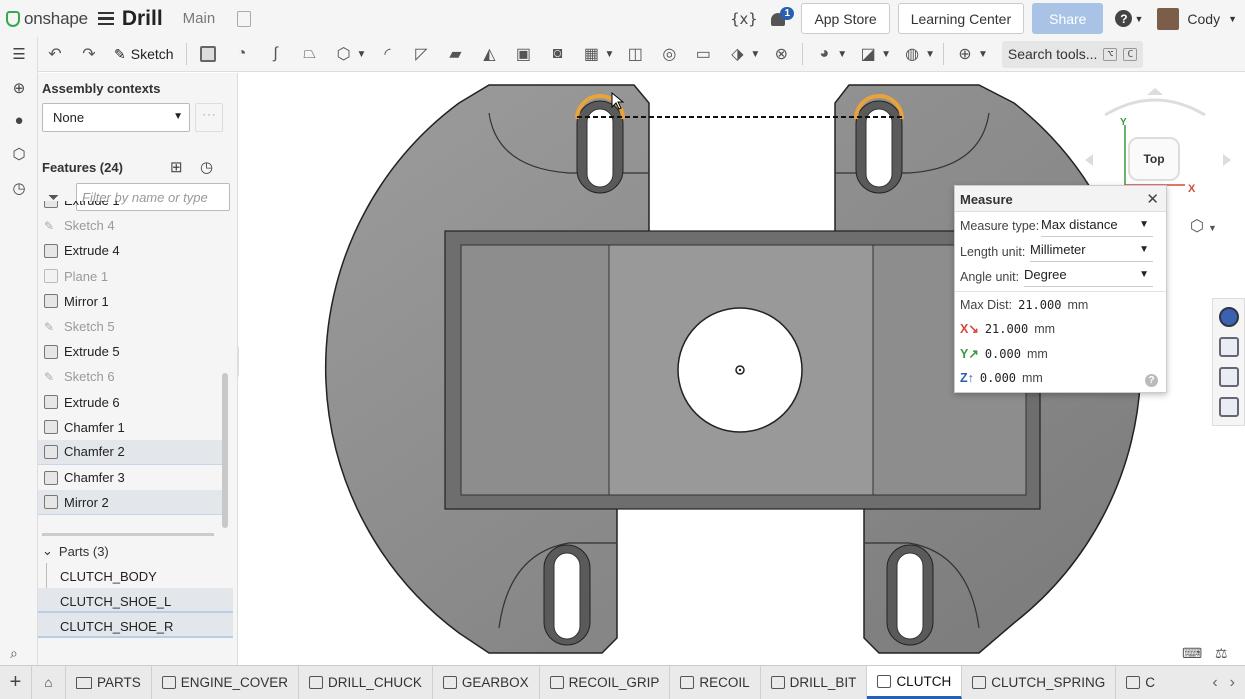  I want to click on onshape-logo: onshape, so click(47, 19).